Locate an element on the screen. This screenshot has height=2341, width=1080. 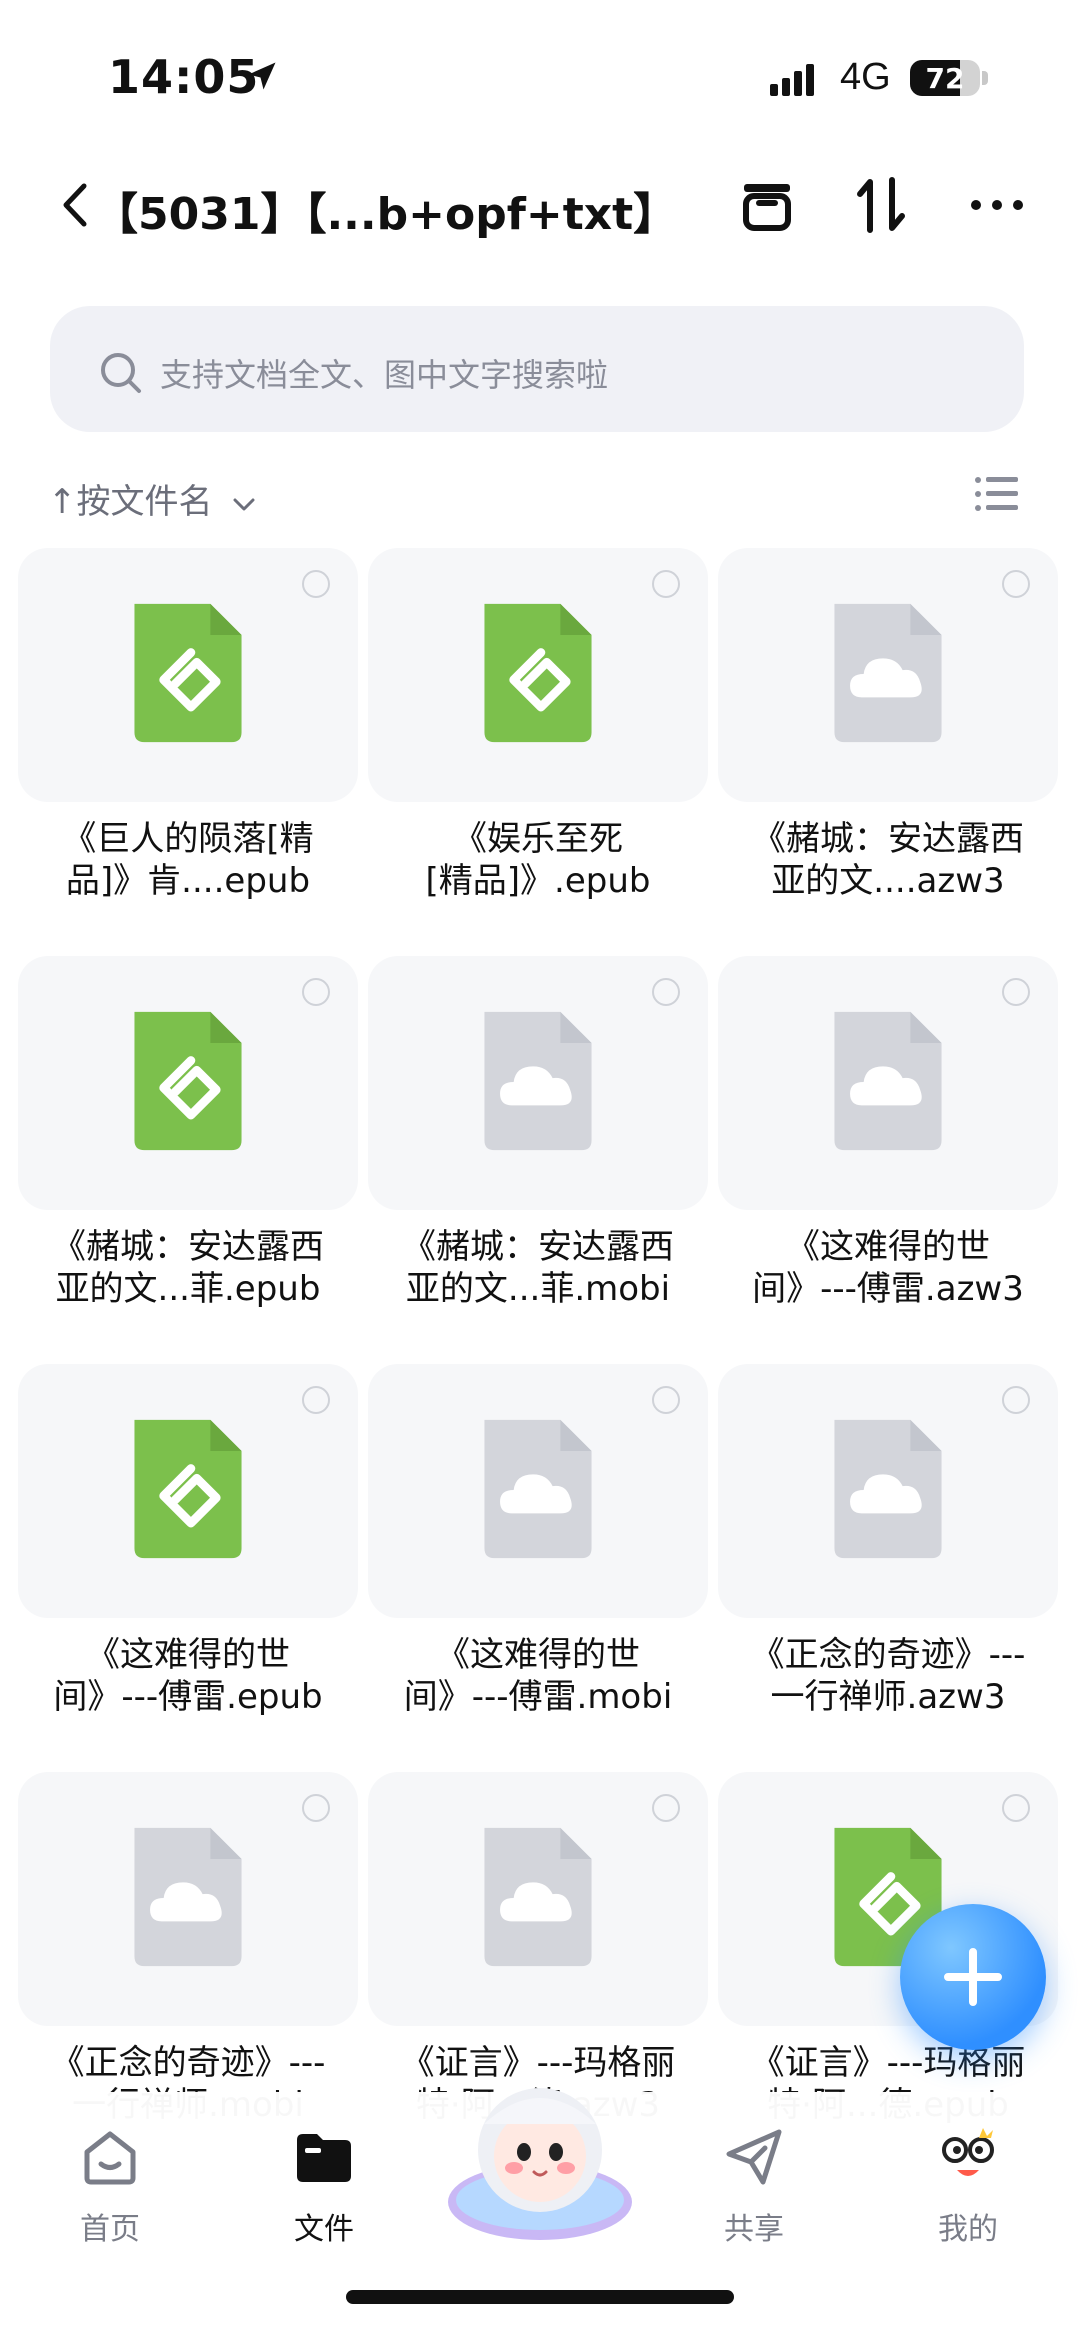
file-name: 《娱乐至死 [精品]》.epub is located at coordinates (538, 860).